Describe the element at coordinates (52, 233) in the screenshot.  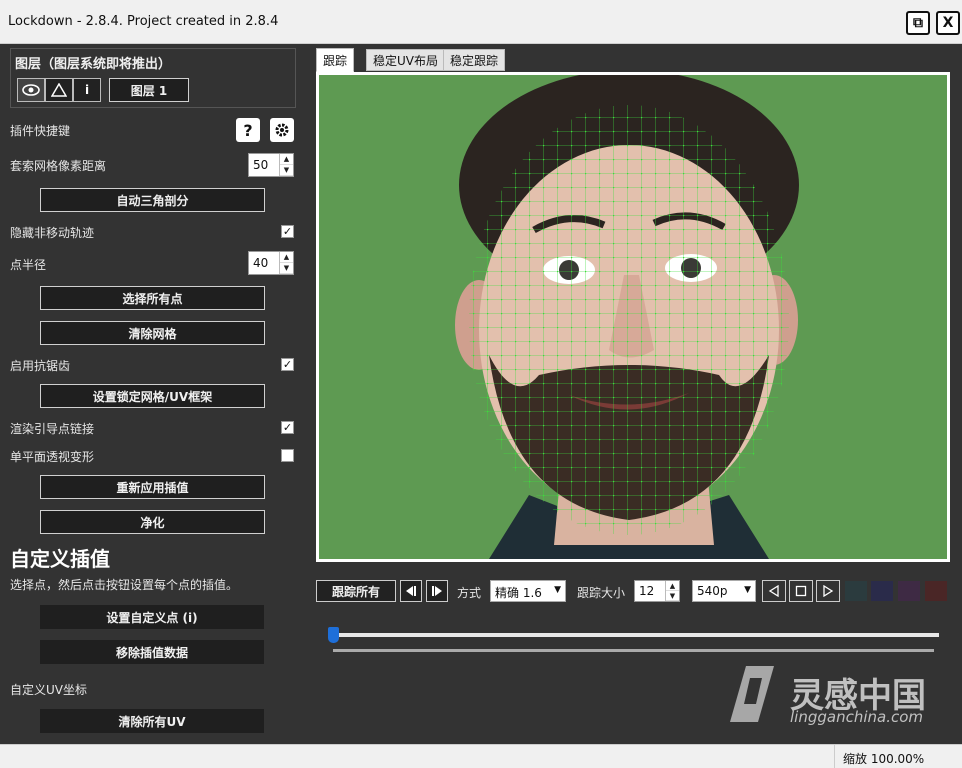
I see `hide-static-label: 隐藏非移动轨迹` at that location.